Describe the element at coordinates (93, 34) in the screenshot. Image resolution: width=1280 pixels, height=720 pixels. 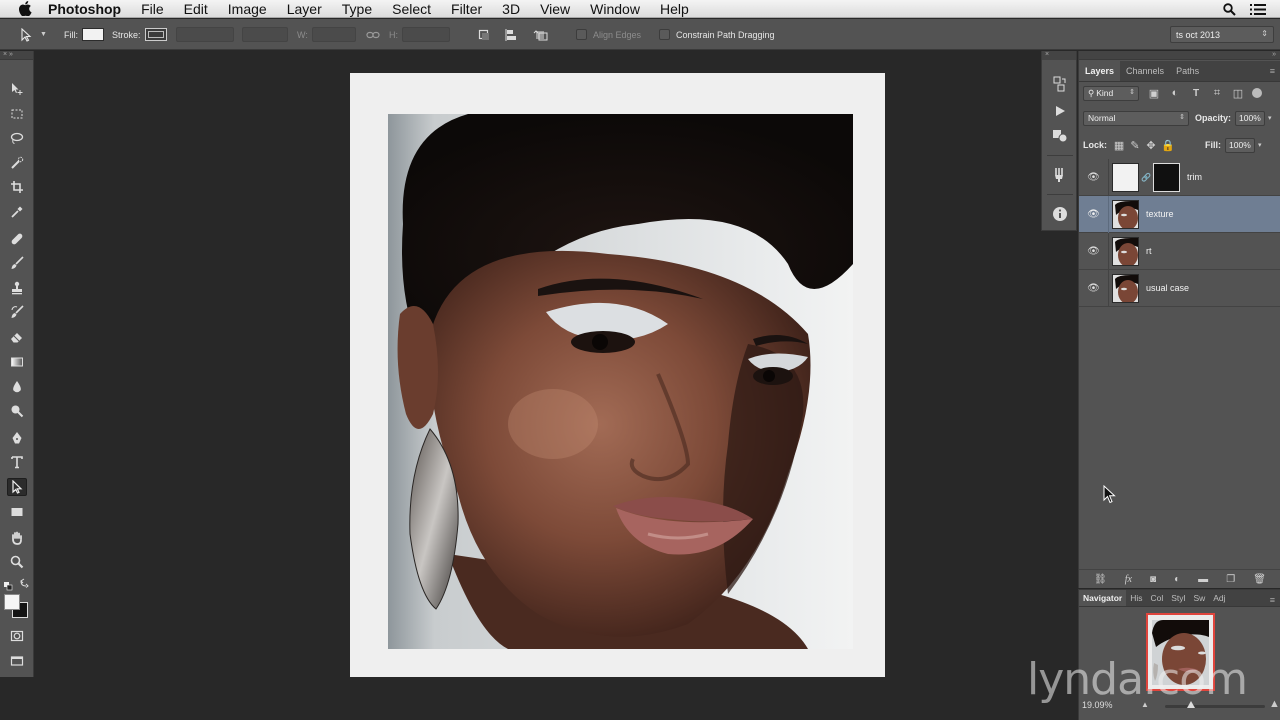
I see `fill-swatch` at that location.